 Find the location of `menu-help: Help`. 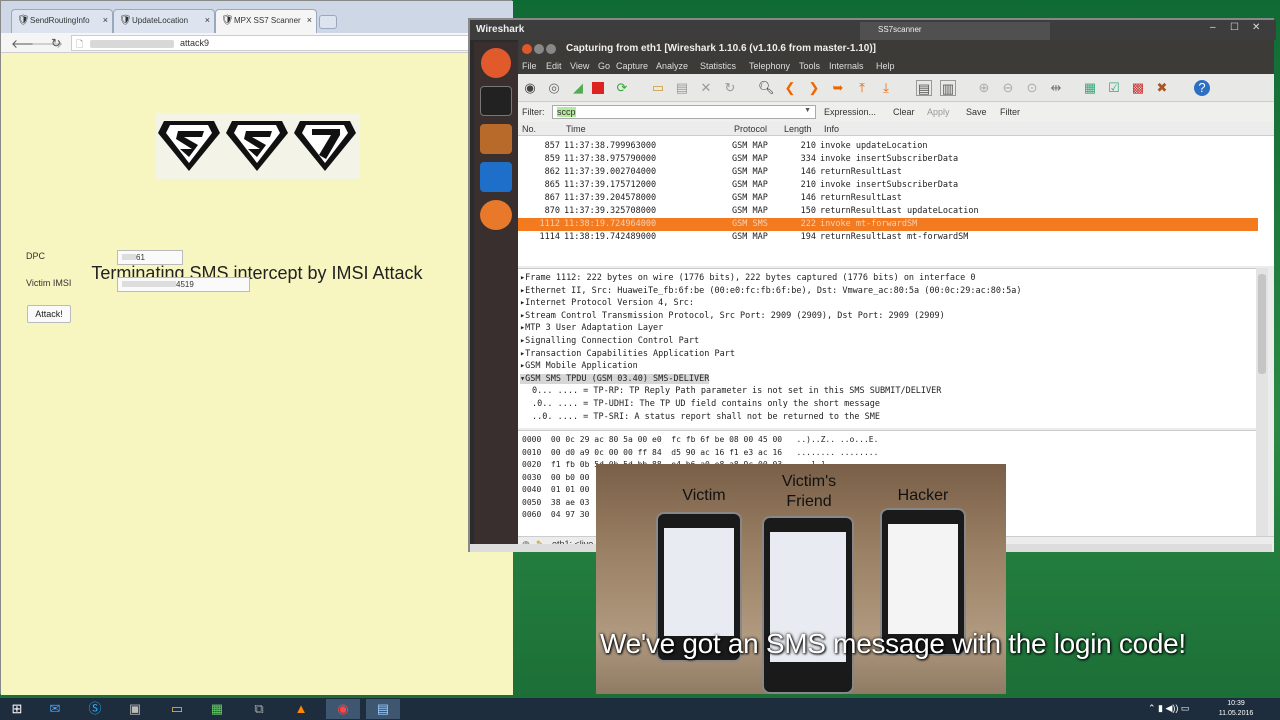

menu-help: Help is located at coordinates (885, 66).